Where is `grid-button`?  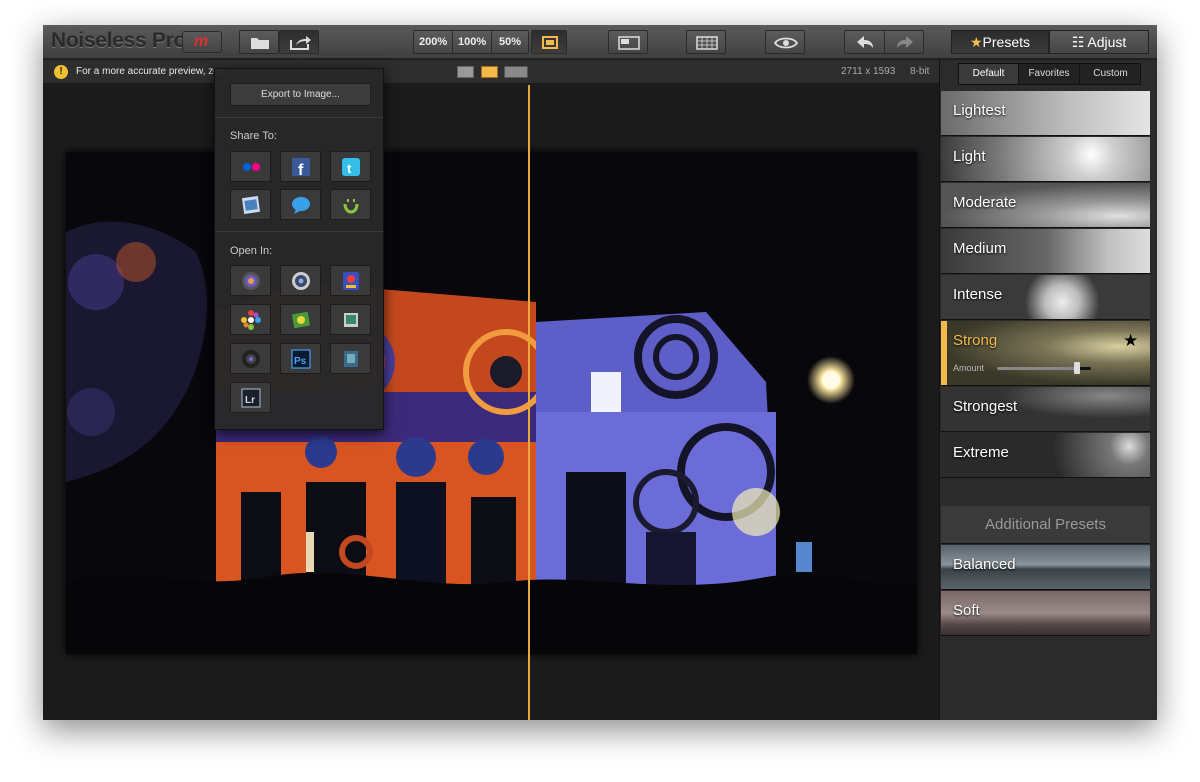 grid-button is located at coordinates (706, 42).